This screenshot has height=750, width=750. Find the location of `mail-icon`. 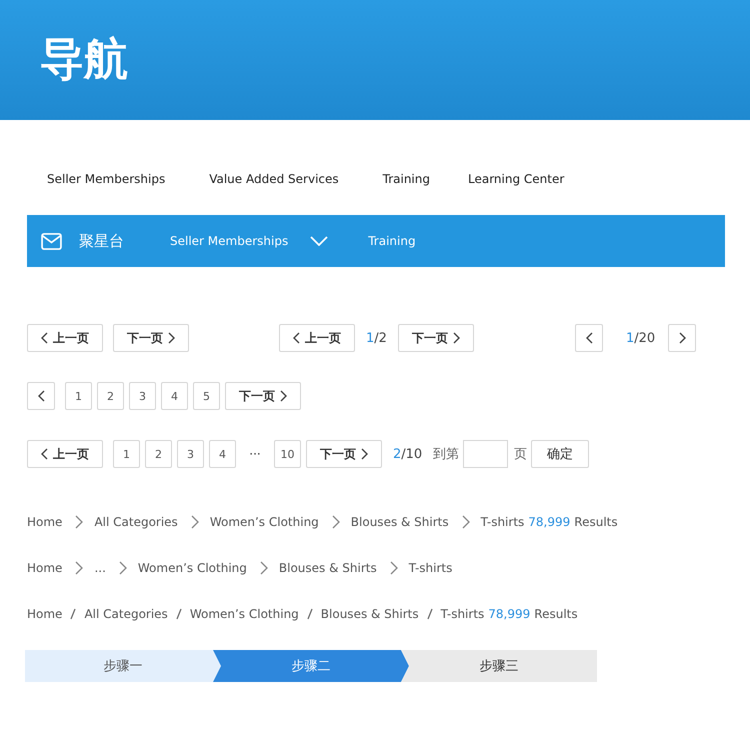

mail-icon is located at coordinates (51, 241).